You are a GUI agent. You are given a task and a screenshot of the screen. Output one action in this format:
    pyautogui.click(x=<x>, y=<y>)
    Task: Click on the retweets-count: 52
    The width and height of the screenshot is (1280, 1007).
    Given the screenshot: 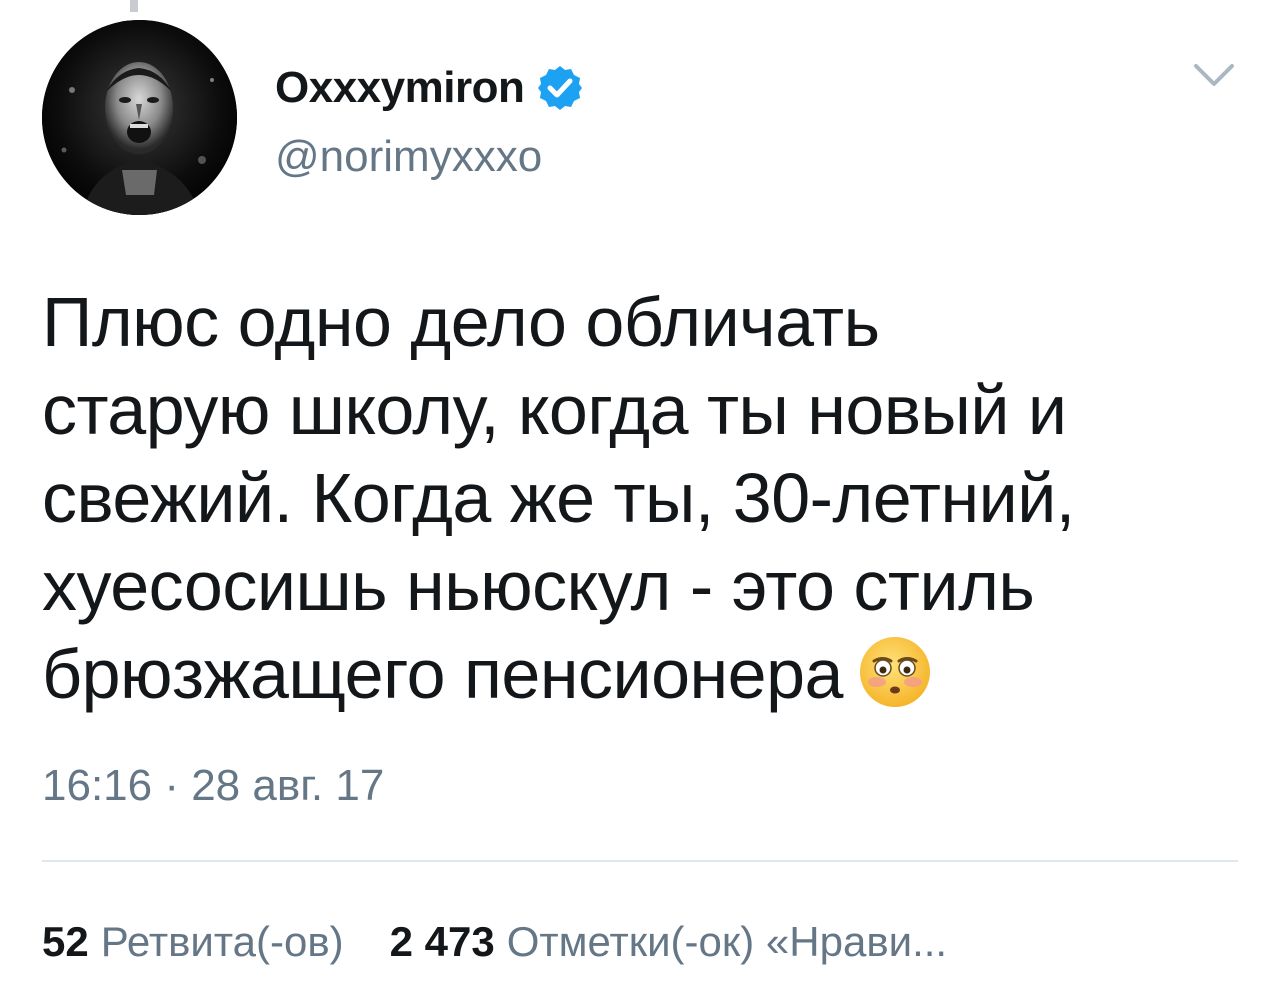 What is the action you would take?
    pyautogui.click(x=65, y=941)
    